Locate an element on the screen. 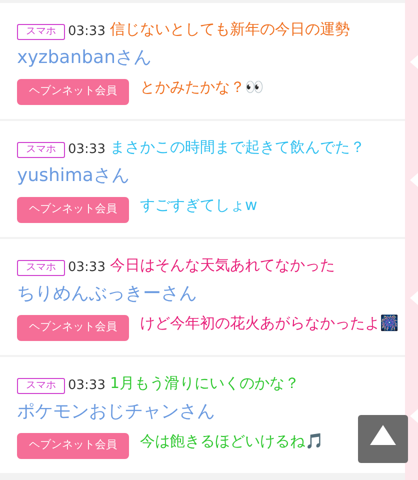  caption-text: 1月もう滑りにいくのかな？ is located at coordinates (205, 383).